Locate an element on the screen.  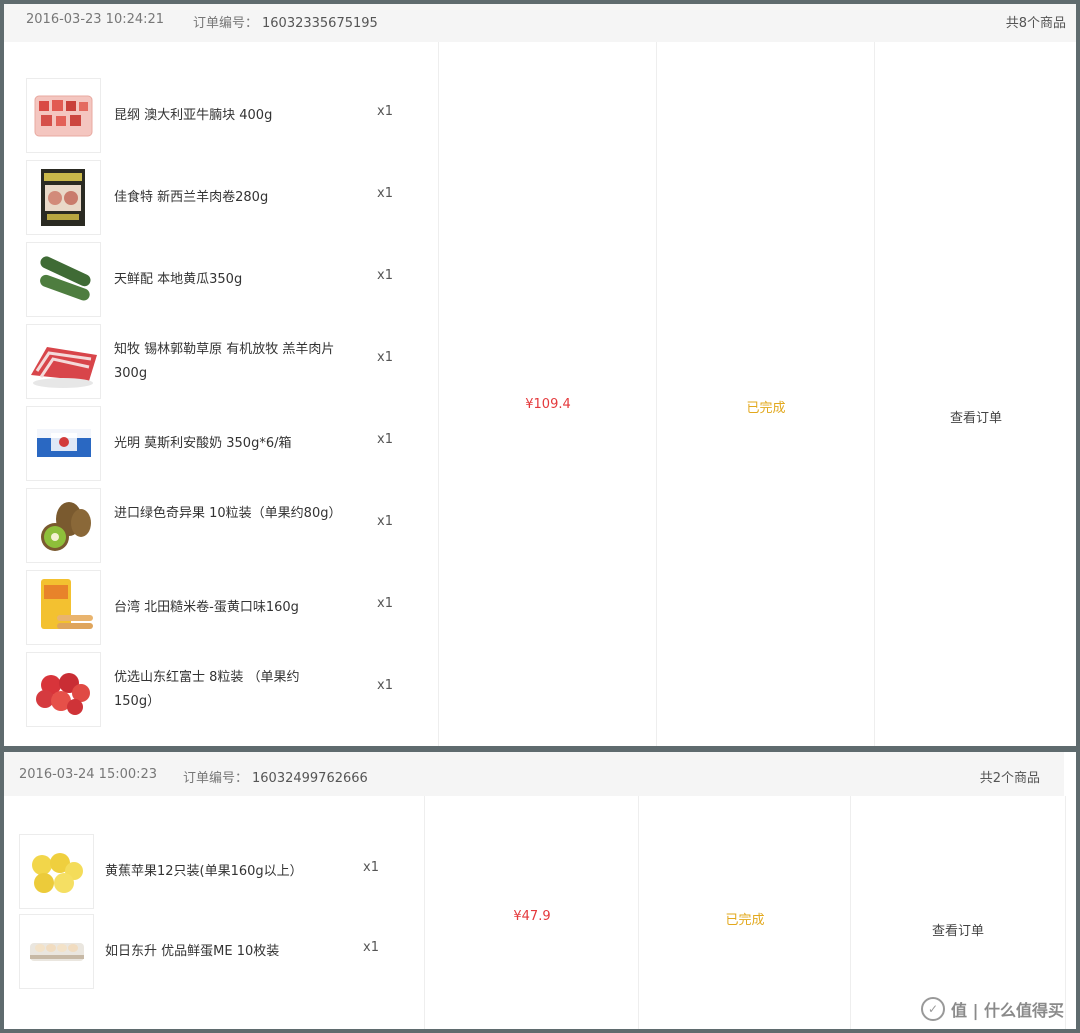
beef-cubes-image is located at coordinates (63, 115).